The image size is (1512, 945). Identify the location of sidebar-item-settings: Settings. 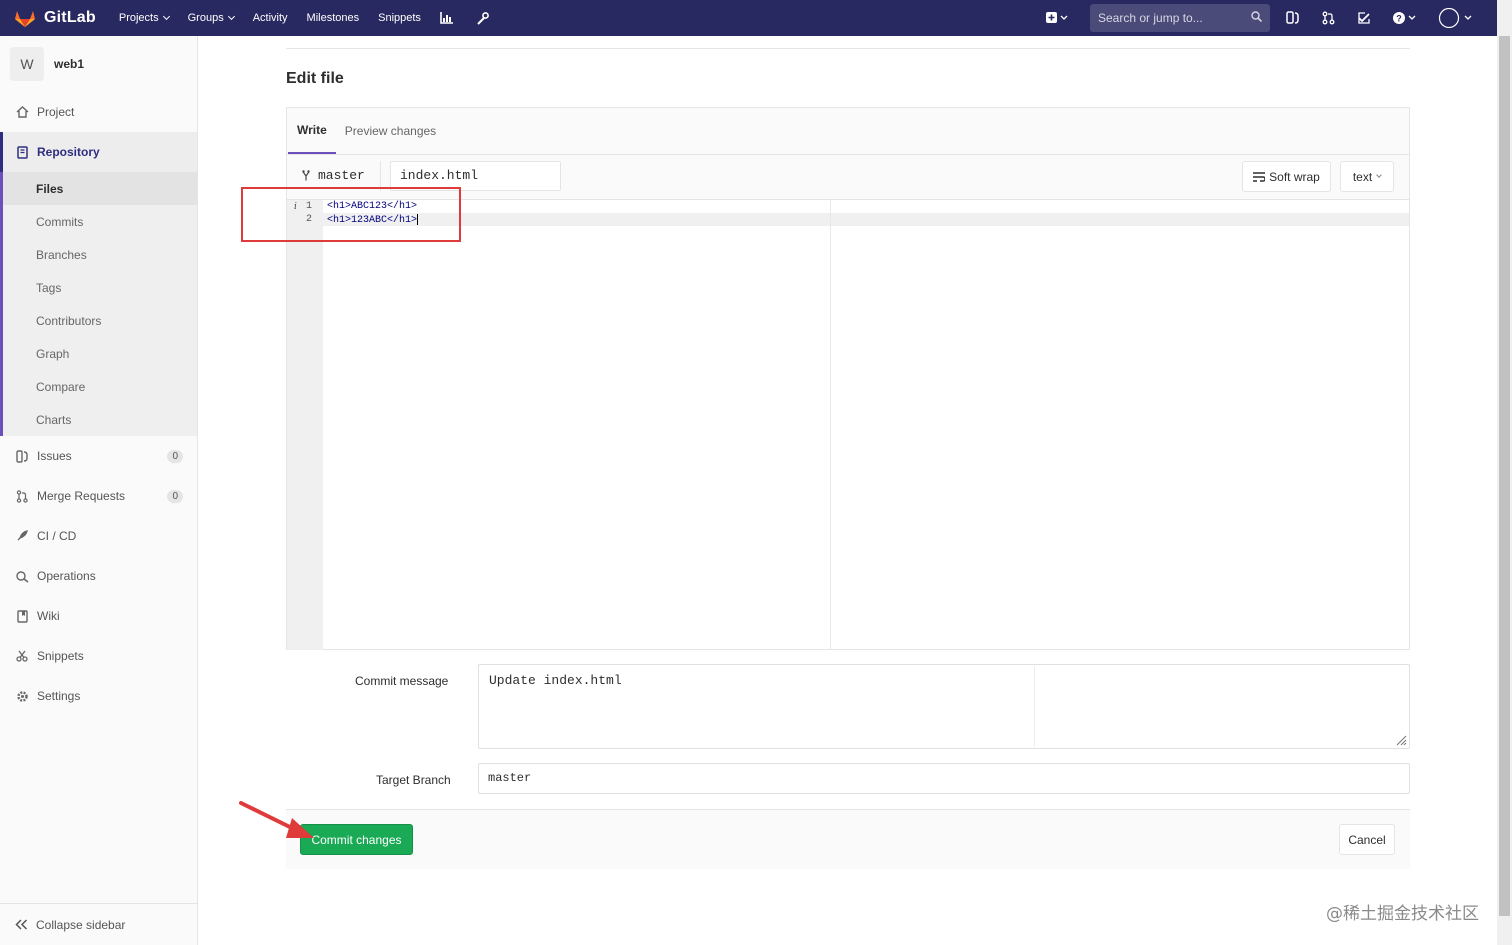
(98, 696).